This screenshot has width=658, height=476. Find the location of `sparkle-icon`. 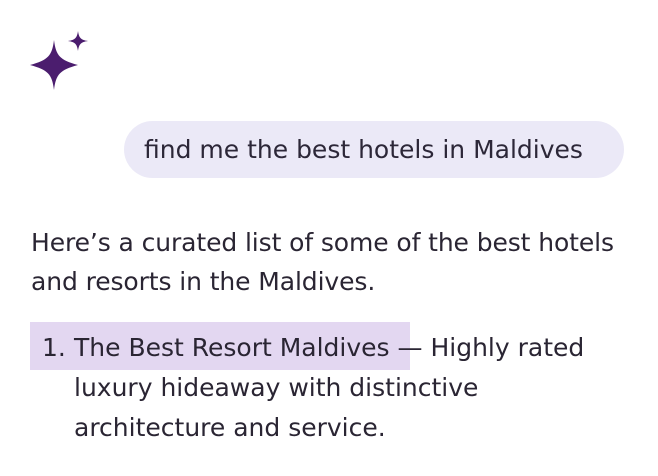

sparkle-icon is located at coordinates (59, 60).